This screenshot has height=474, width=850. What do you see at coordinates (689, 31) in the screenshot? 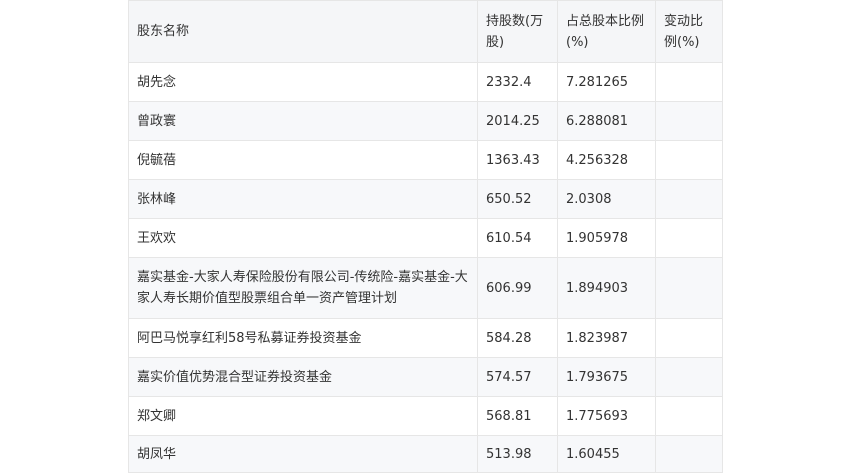
I see `header-change: 变动比例(%)` at bounding box center [689, 31].